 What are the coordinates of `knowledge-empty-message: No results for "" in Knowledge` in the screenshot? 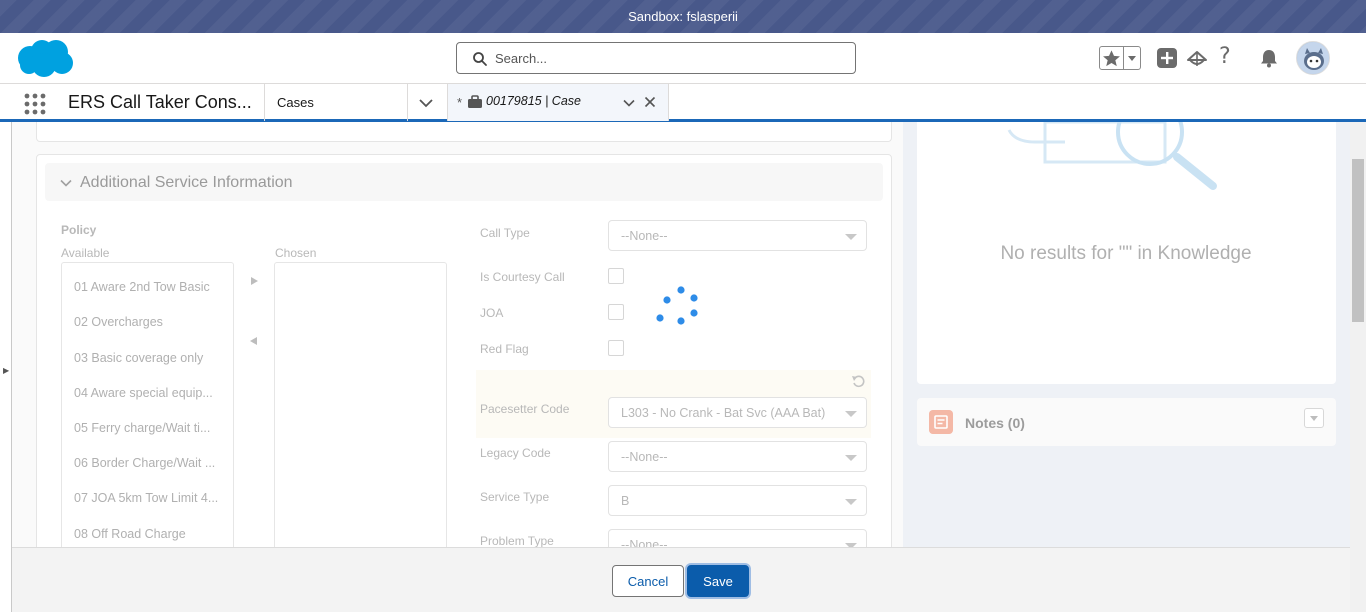 It's located at (1126, 253).